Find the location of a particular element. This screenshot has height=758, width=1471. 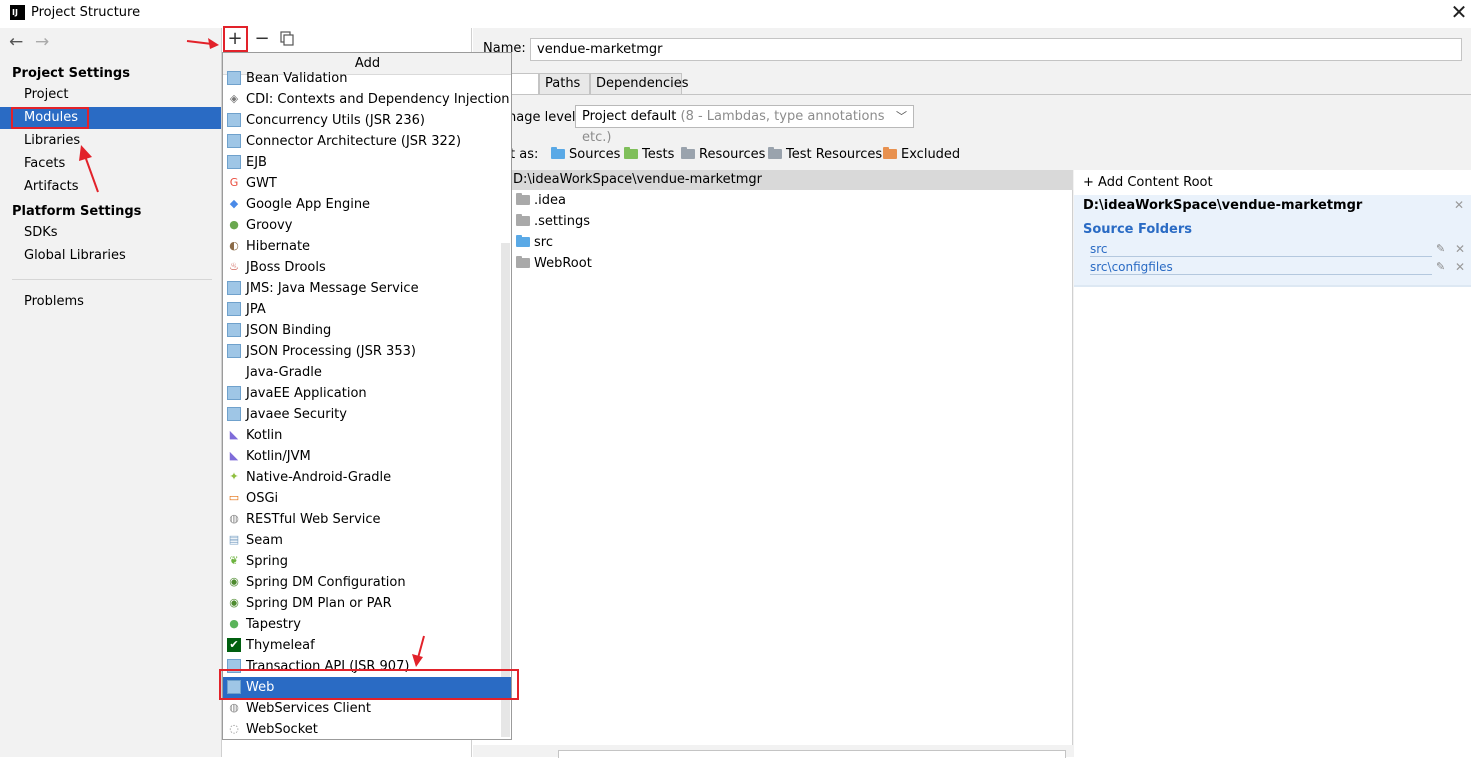

framework-item: Connector Architecture (JSR 322) is located at coordinates (362, 141).